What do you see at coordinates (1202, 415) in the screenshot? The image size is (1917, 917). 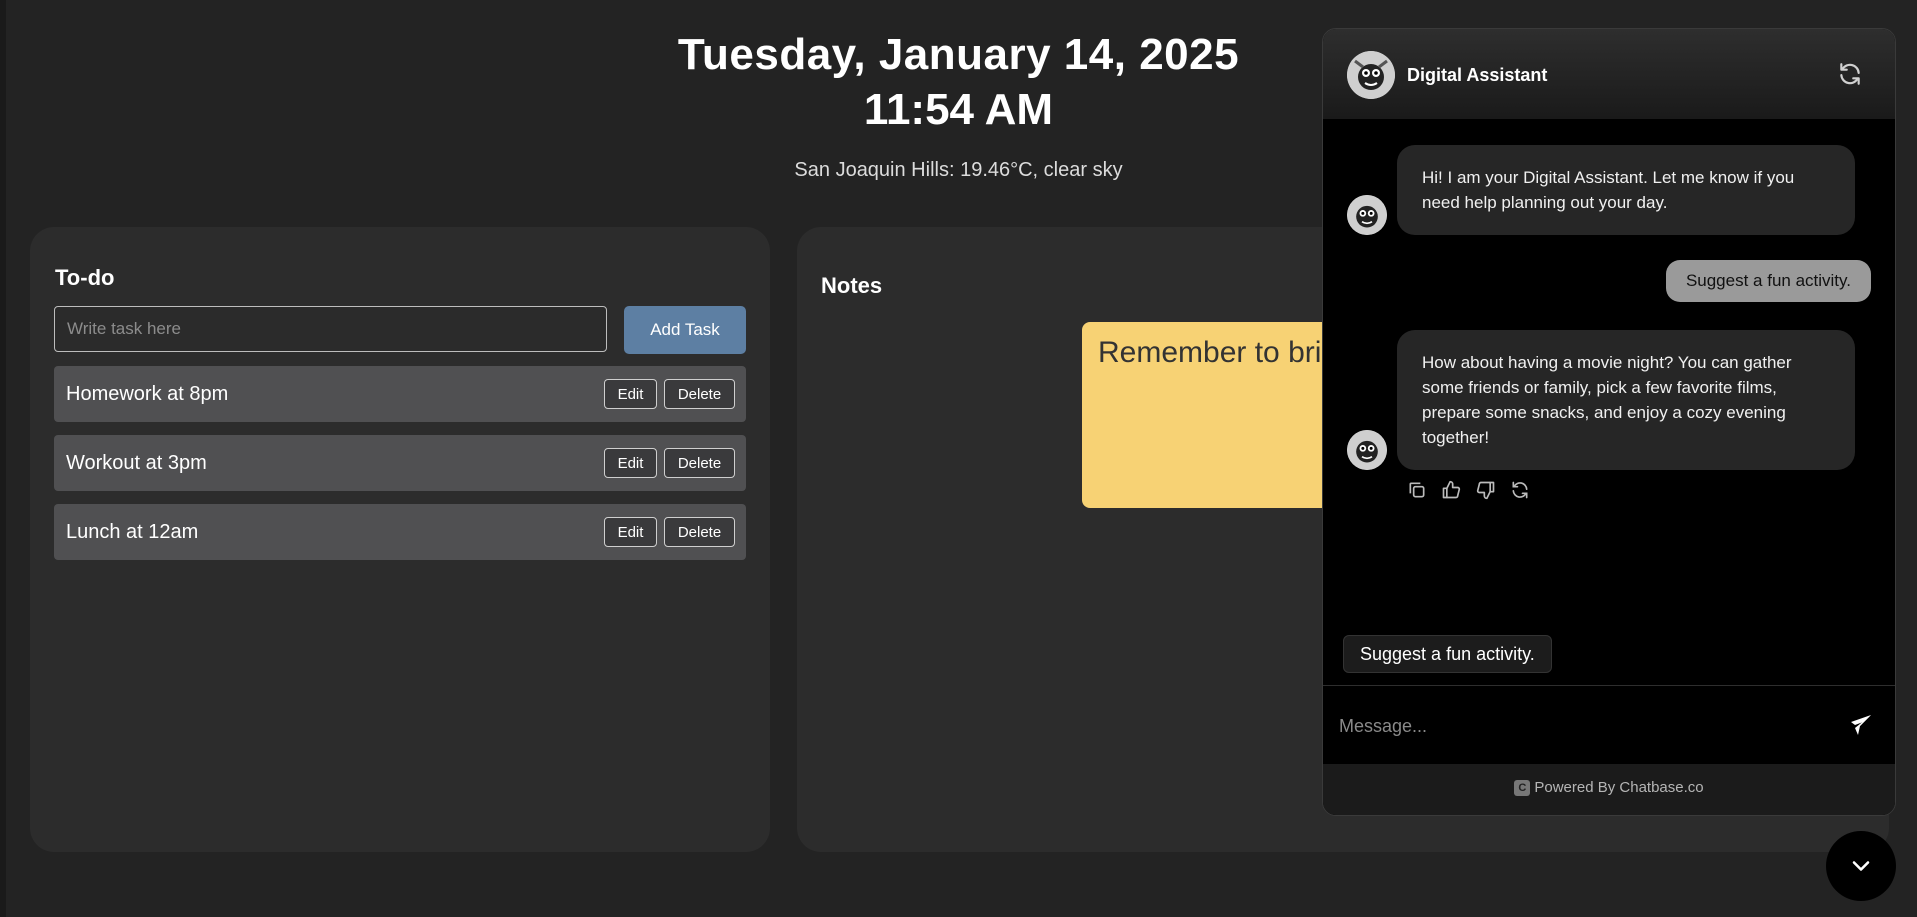 I see `sticky-note: Remember to bri` at bounding box center [1202, 415].